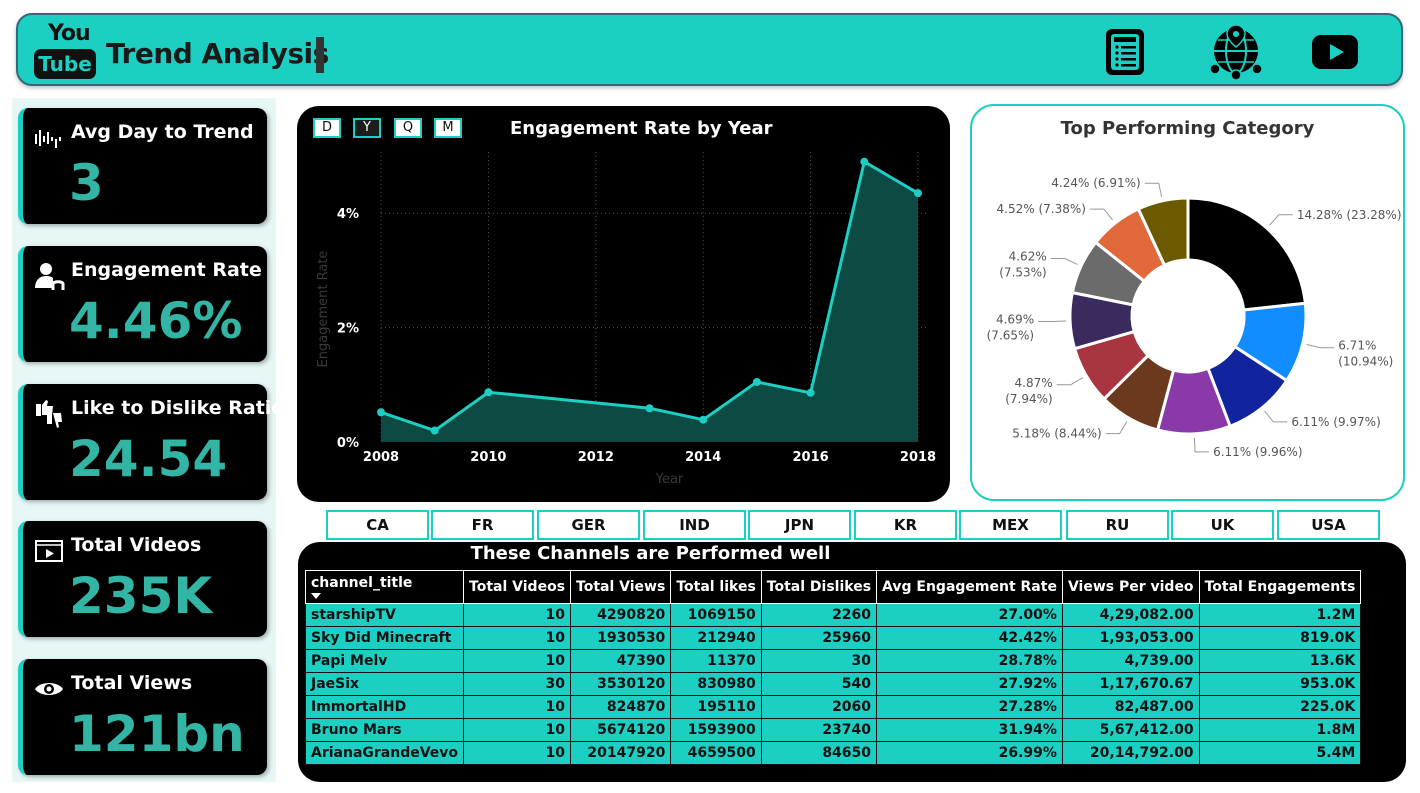 Image resolution: width=1420 pixels, height=793 pixels. I want to click on country-tab-uk: UK, so click(1222, 525).